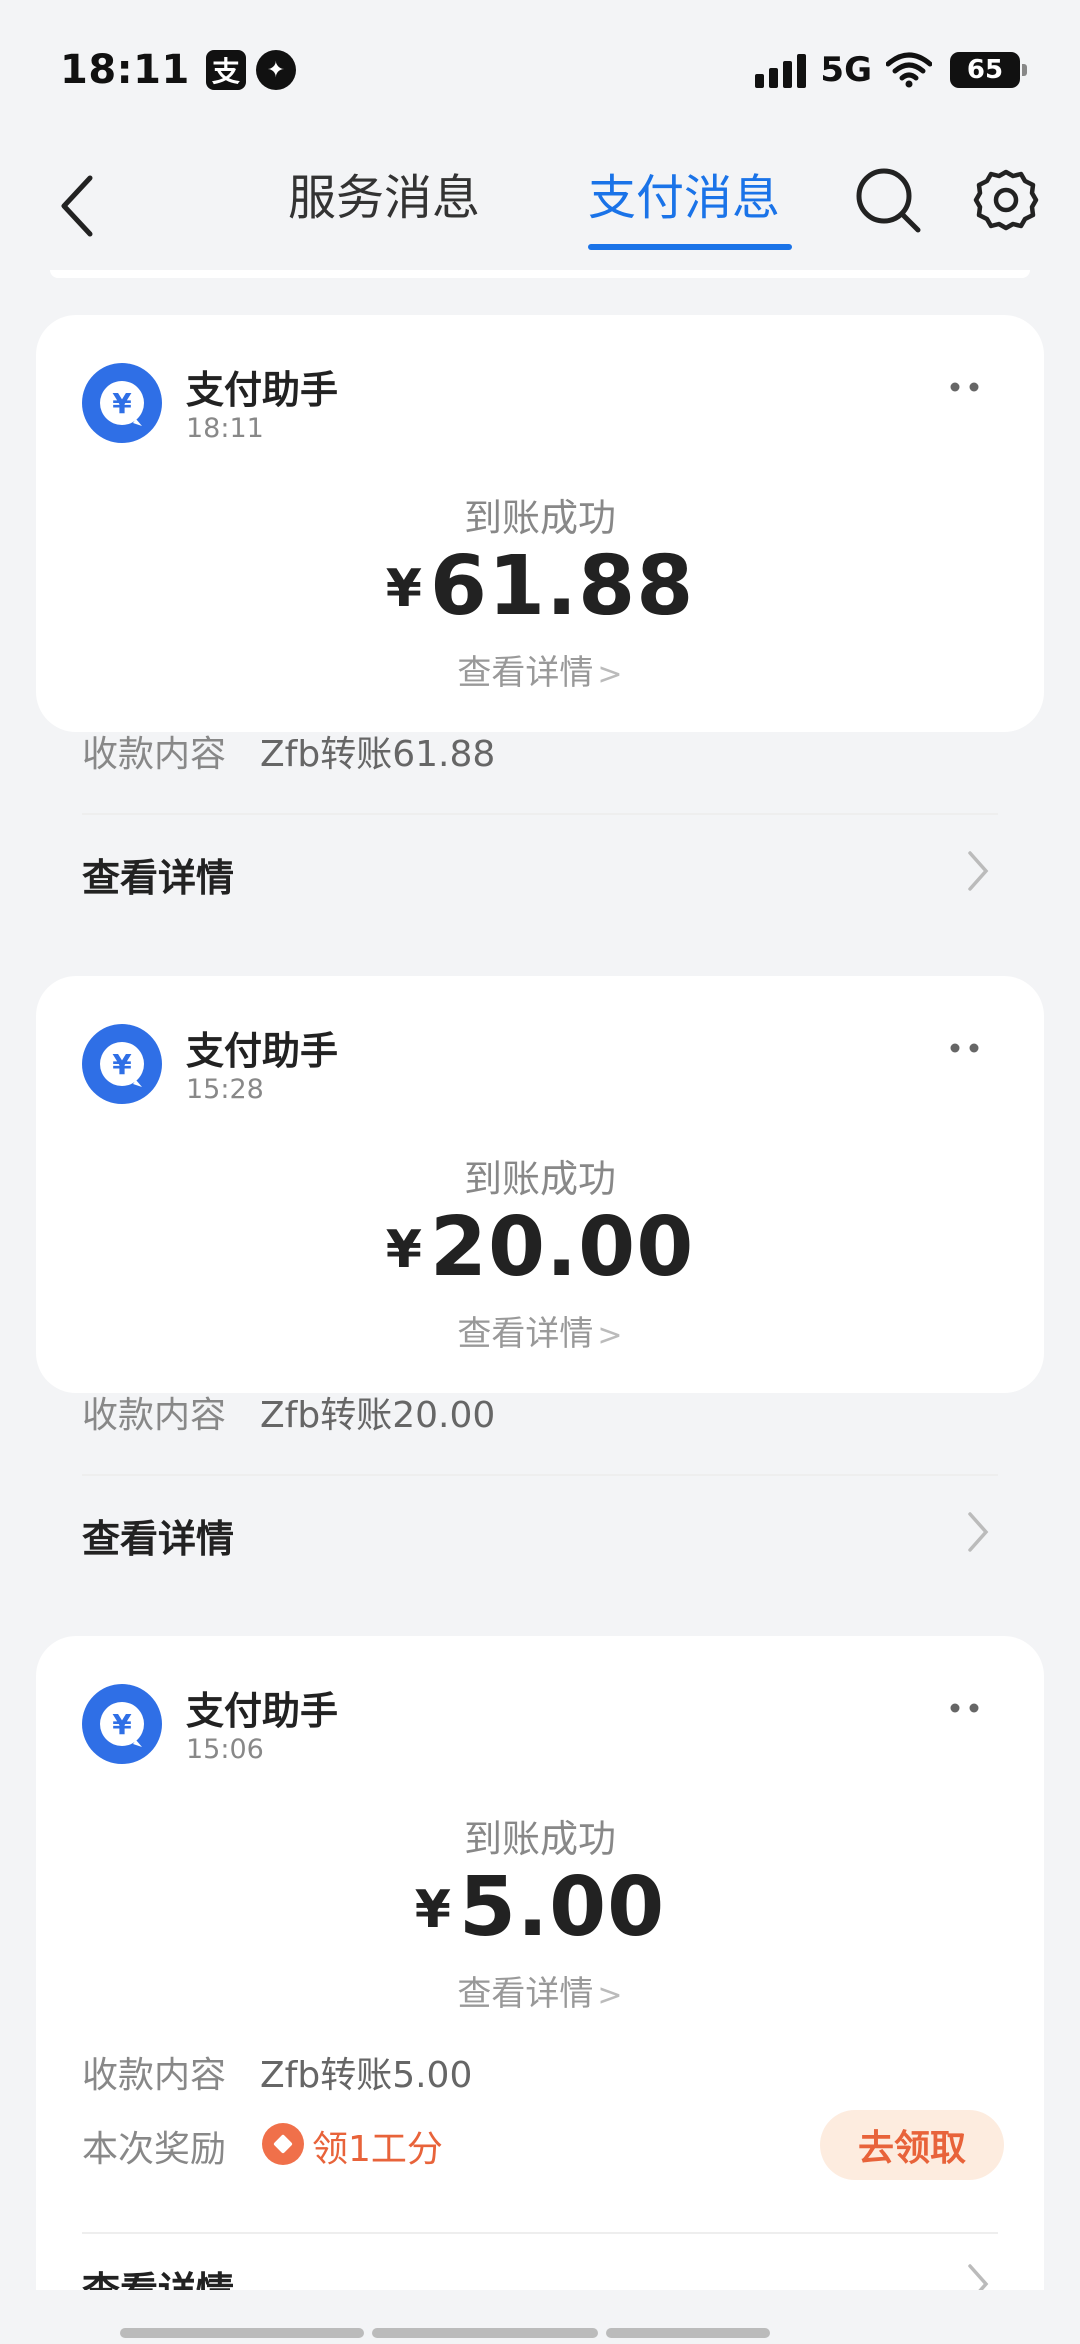  I want to click on reward-text: 领1工分, so click(377, 2149).